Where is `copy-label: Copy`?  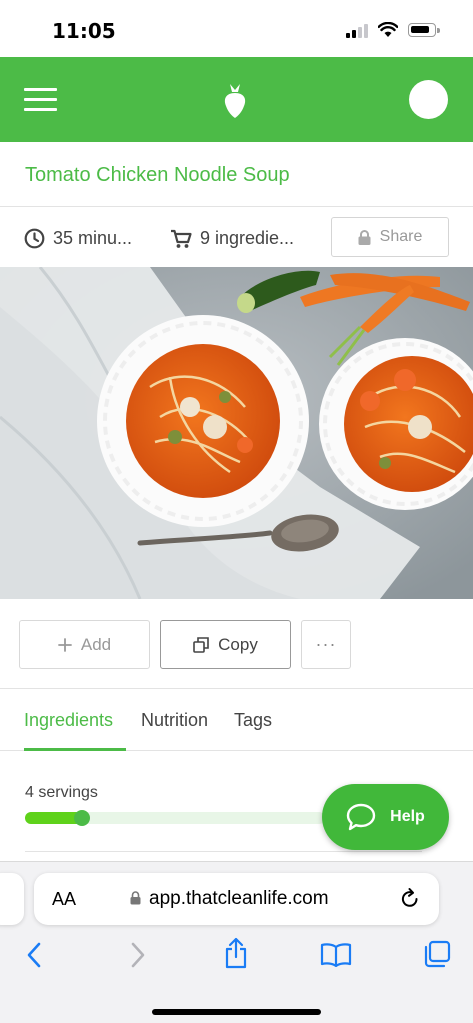
copy-label: Copy is located at coordinates (238, 644).